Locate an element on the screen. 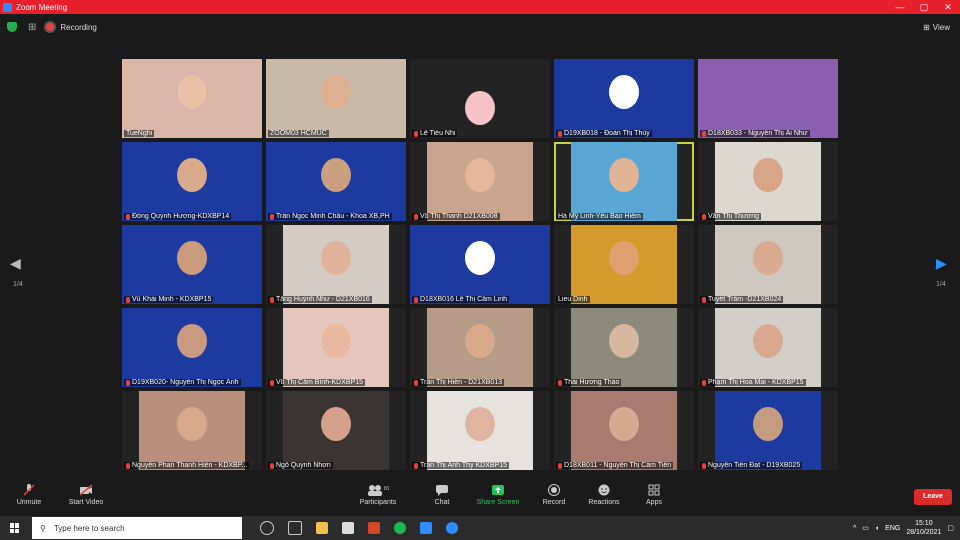  zoom-taskbar-icon is located at coordinates (426, 528).